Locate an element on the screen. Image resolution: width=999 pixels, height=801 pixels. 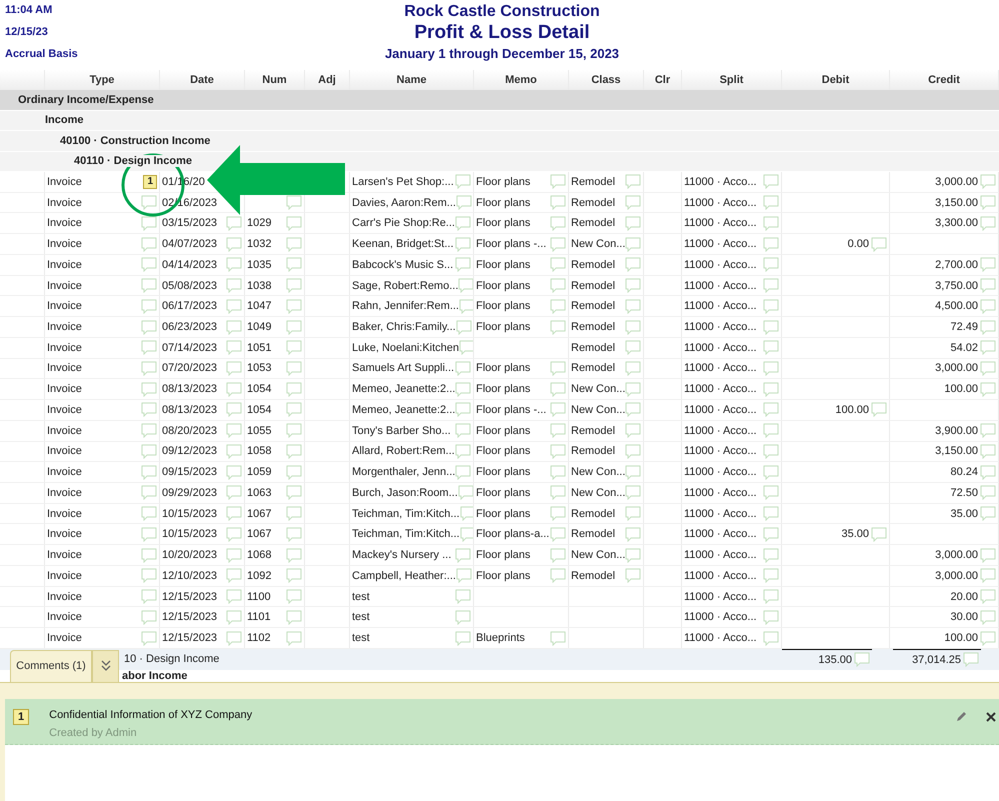
column-header: Num is located at coordinates (274, 80).